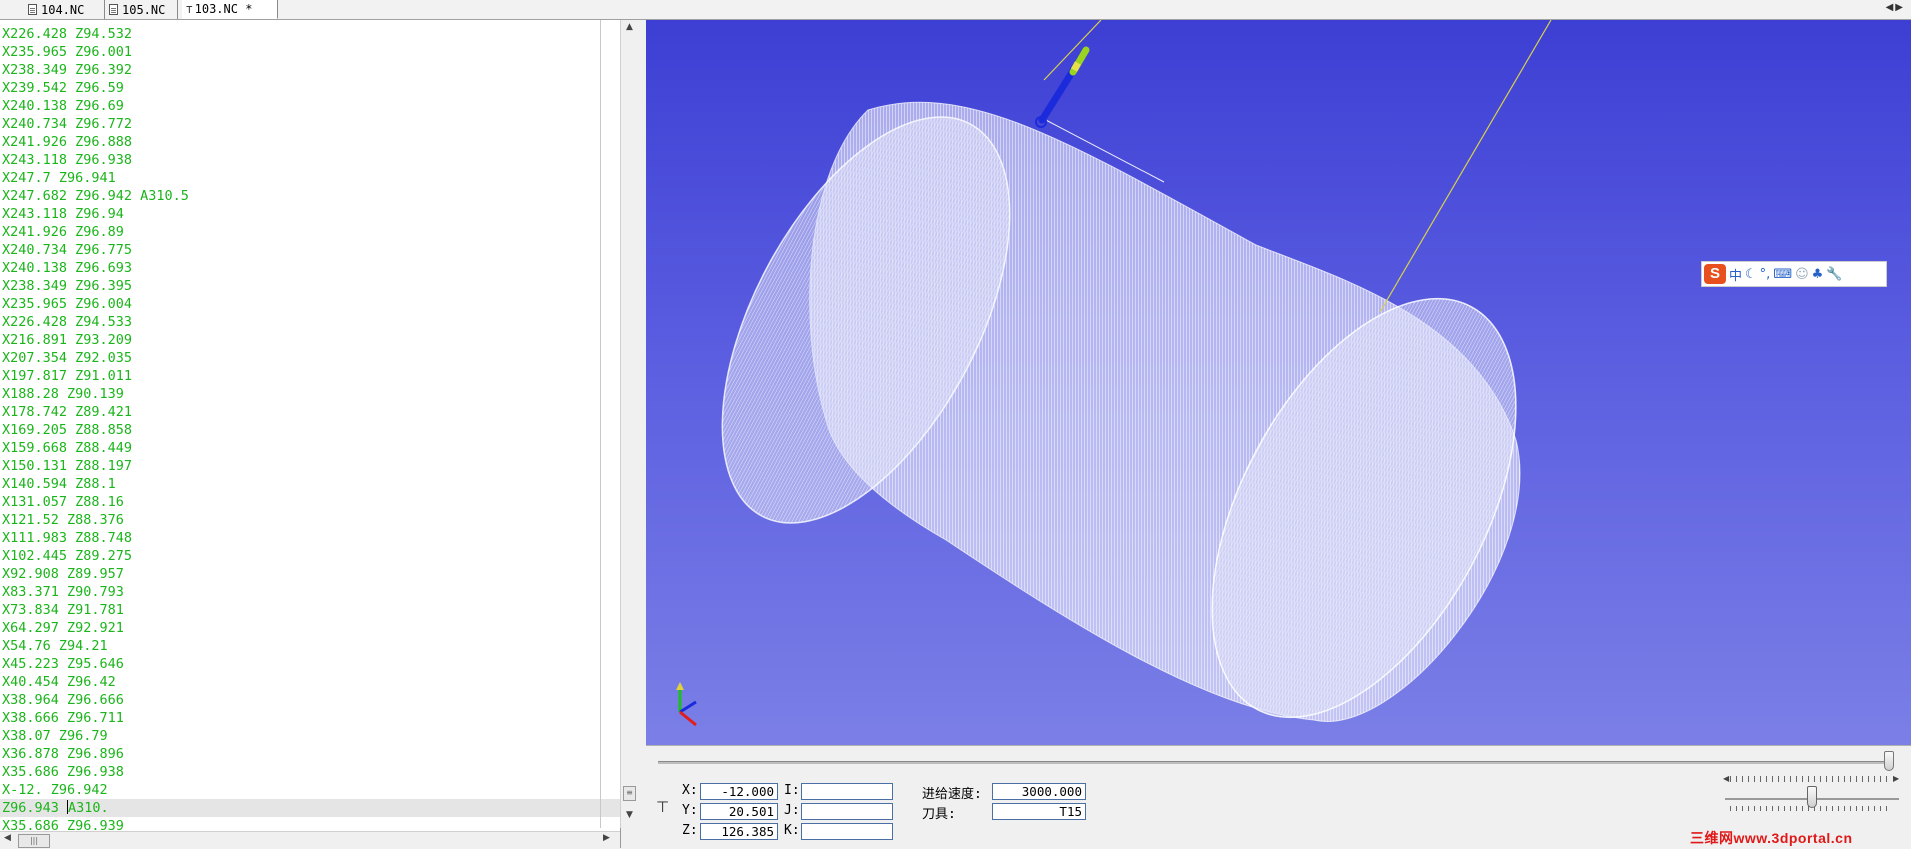 The image size is (1911, 849). Describe the element at coordinates (1794, 274) in the screenshot. I see `ime-toolbar: S 中 ☾ °, ⌨ ☺ ♣ 🔧` at that location.